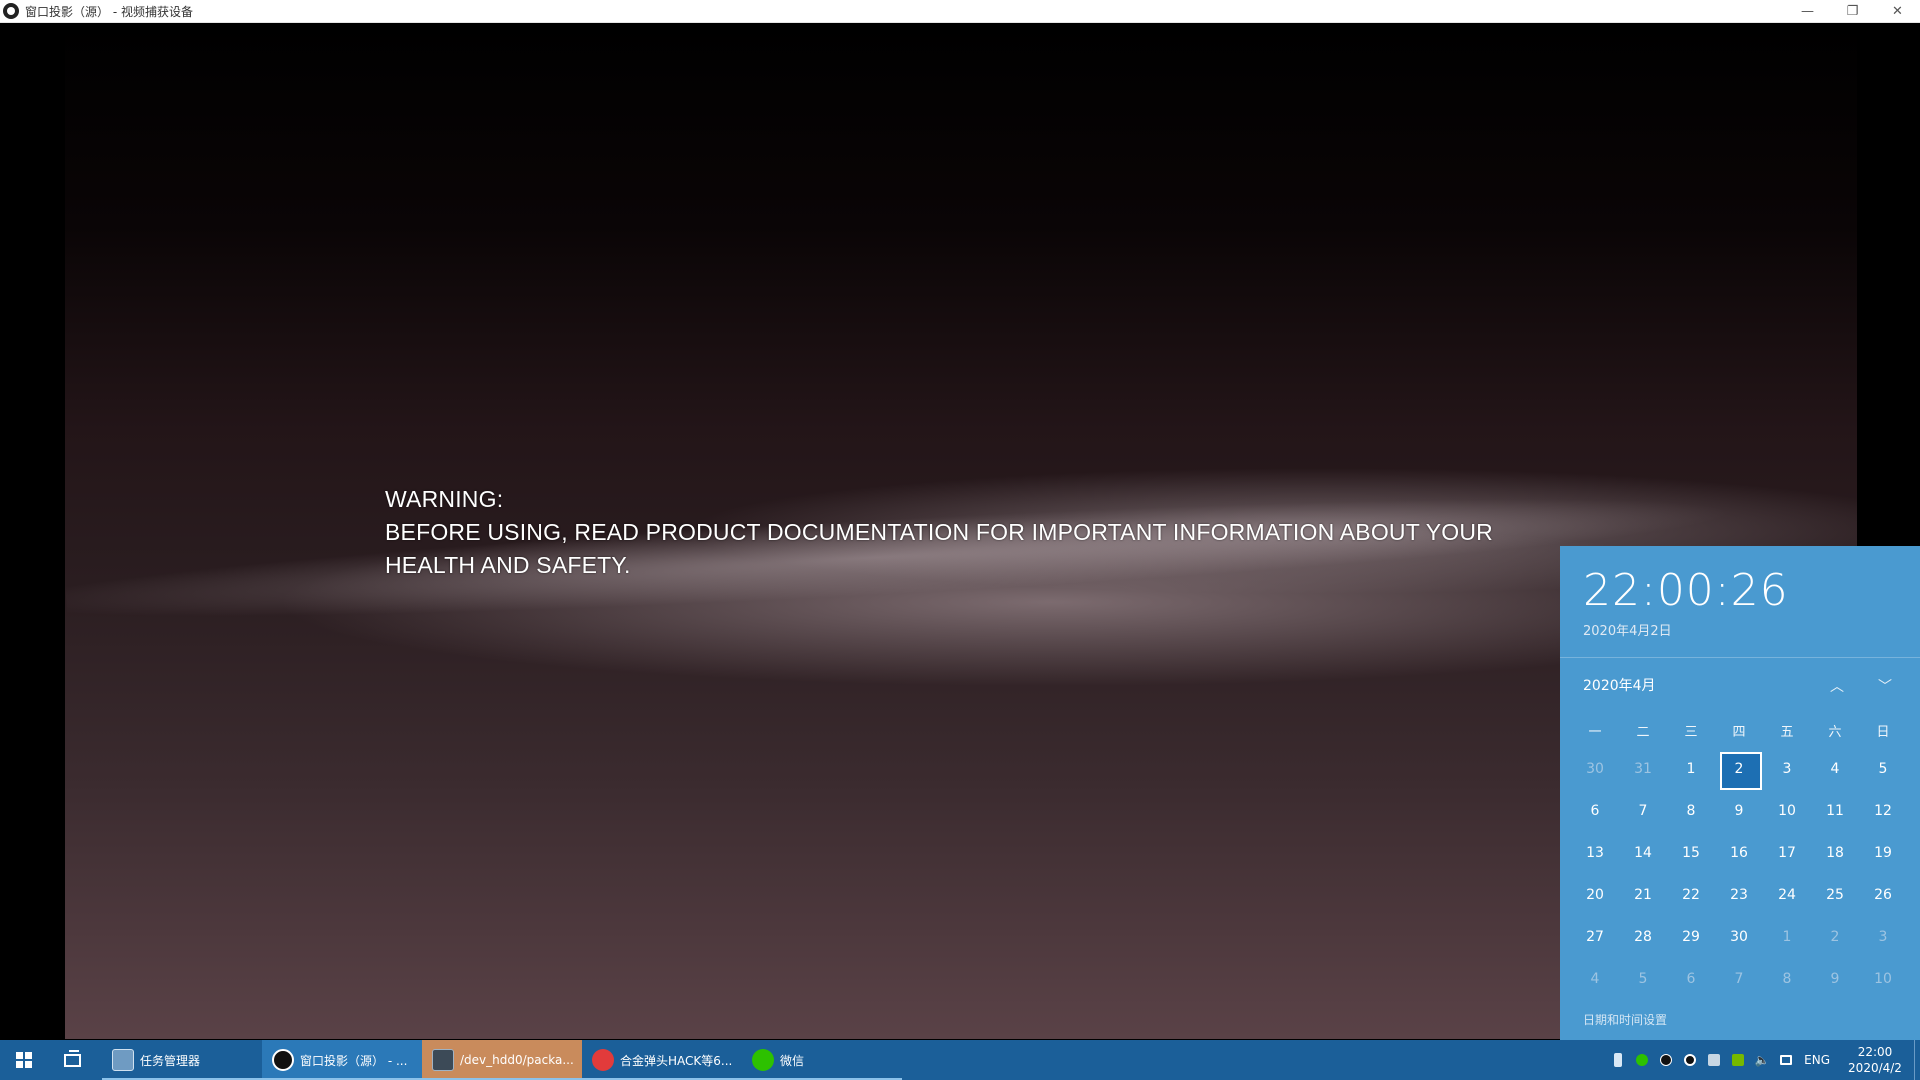 The image size is (1920, 1080). Describe the element at coordinates (1625, 1019) in the screenshot. I see `date-time-settings-link: 日期和时间设置` at that location.